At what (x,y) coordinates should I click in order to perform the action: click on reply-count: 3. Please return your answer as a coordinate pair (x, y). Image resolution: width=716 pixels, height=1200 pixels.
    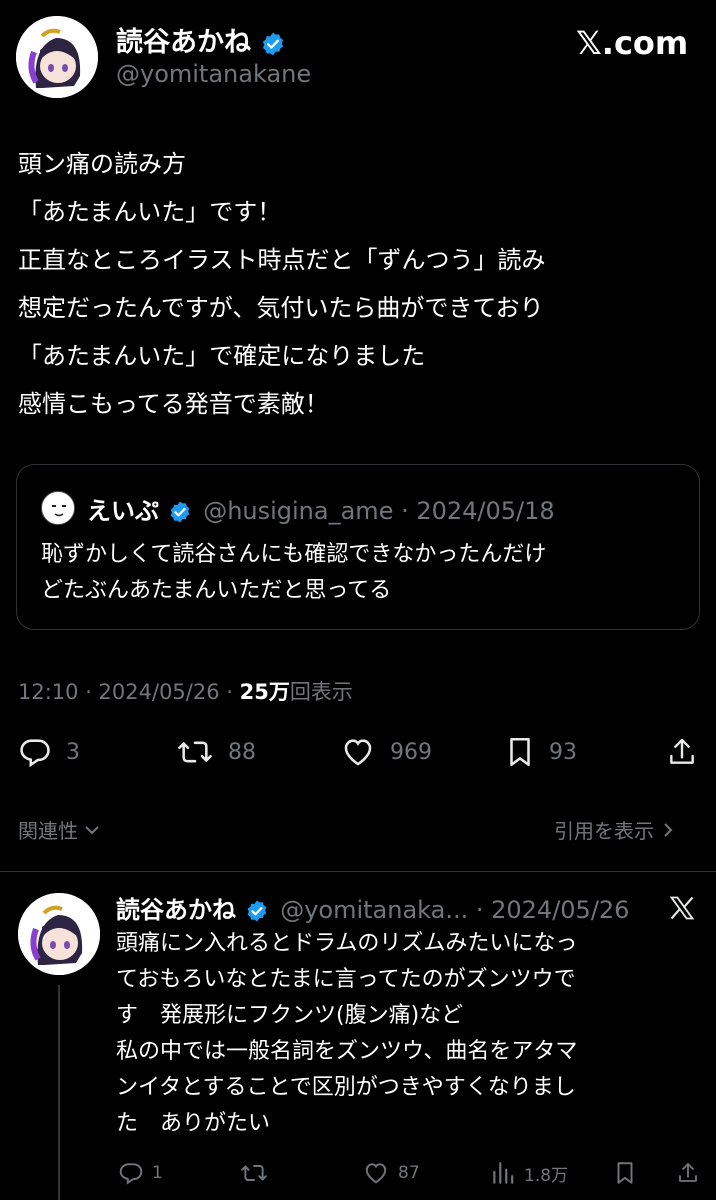
    Looking at the image, I should click on (73, 752).